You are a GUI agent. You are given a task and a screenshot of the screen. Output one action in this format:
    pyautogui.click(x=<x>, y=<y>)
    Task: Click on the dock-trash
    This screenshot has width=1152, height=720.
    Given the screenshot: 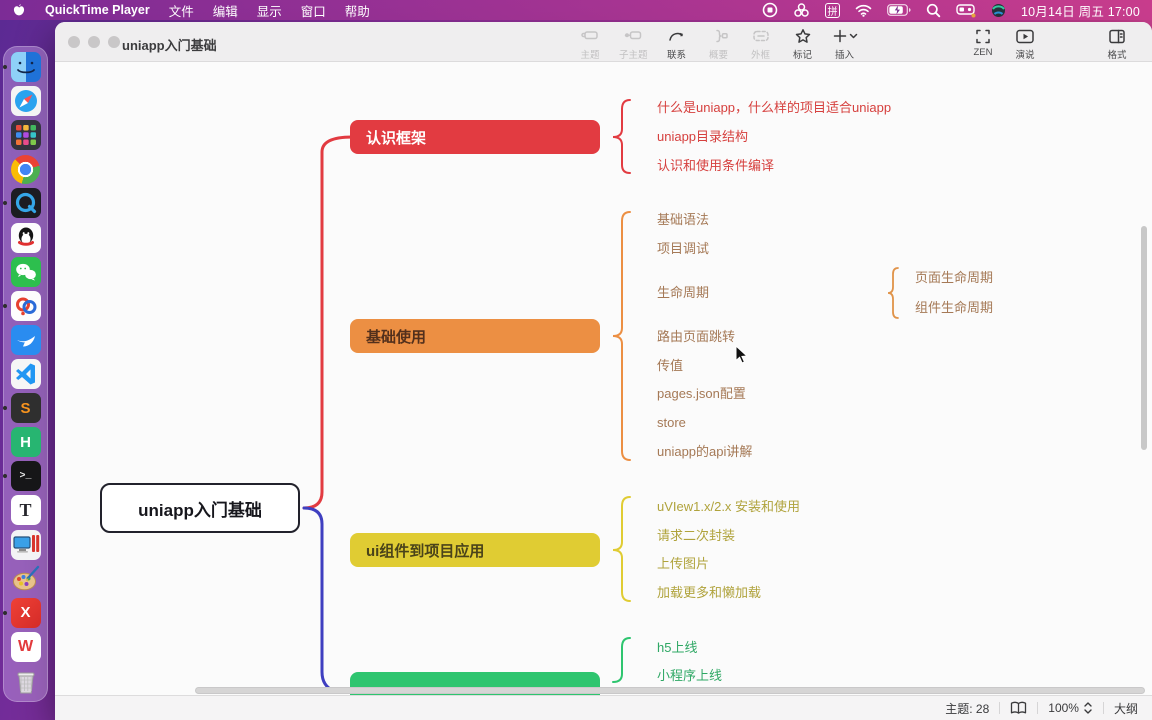 What is the action you would take?
    pyautogui.click(x=26, y=681)
    